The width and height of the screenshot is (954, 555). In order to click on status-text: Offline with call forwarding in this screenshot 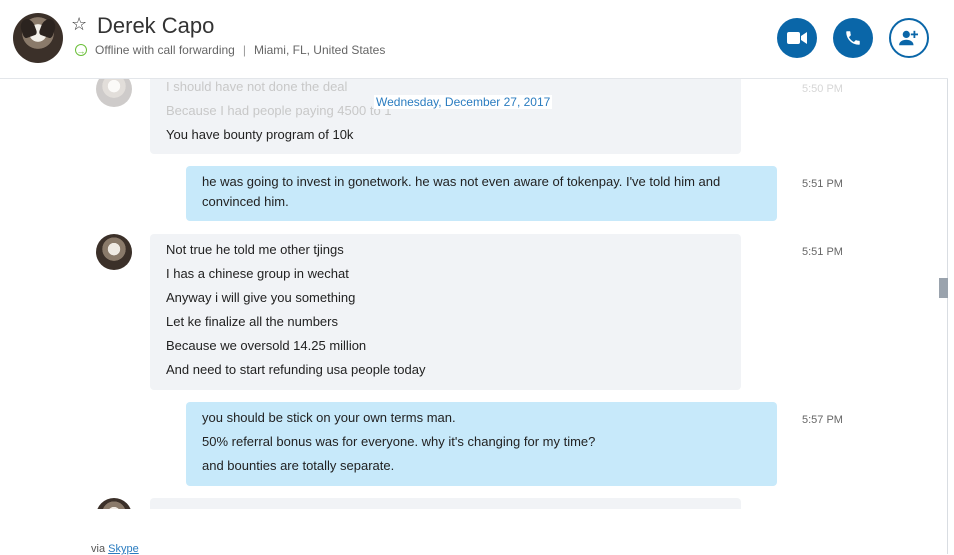, I will do `click(165, 50)`.